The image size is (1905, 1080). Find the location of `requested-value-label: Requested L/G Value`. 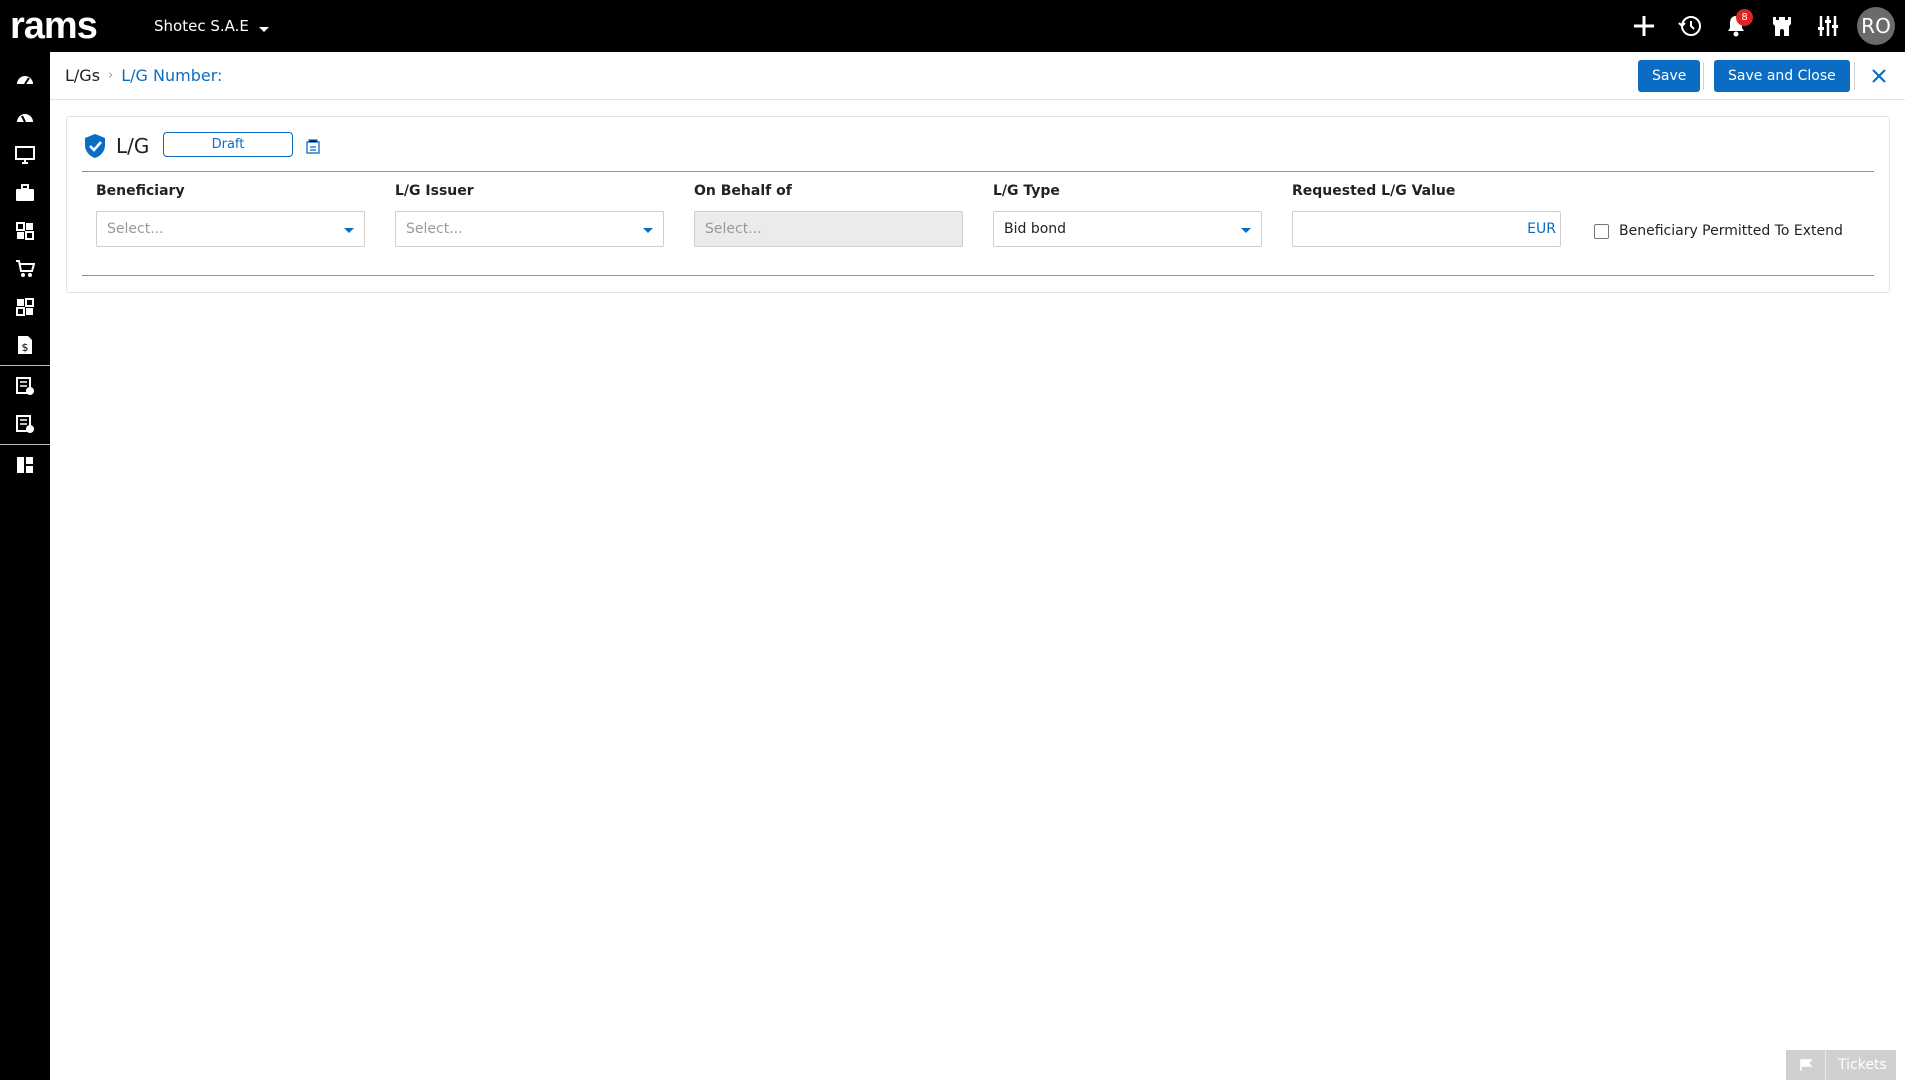

requested-value-label: Requested L/G Value is located at coordinates (1374, 191).